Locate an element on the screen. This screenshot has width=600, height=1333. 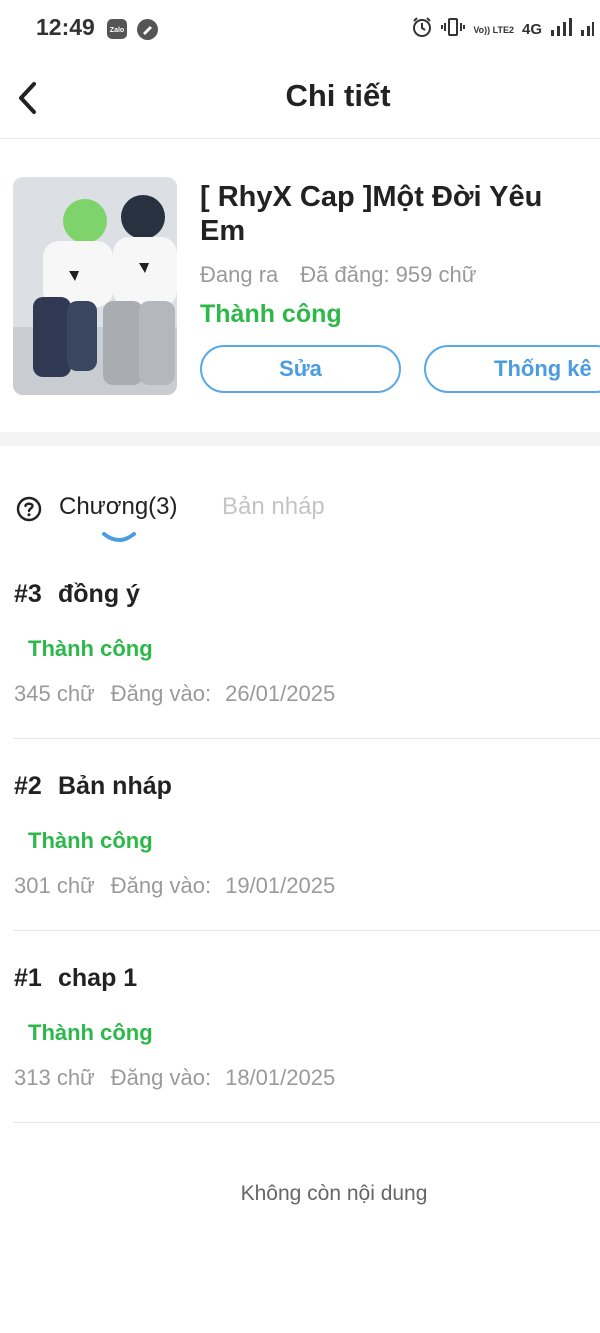
chapter-word-count: 313 chữ is located at coordinates (54, 1077).